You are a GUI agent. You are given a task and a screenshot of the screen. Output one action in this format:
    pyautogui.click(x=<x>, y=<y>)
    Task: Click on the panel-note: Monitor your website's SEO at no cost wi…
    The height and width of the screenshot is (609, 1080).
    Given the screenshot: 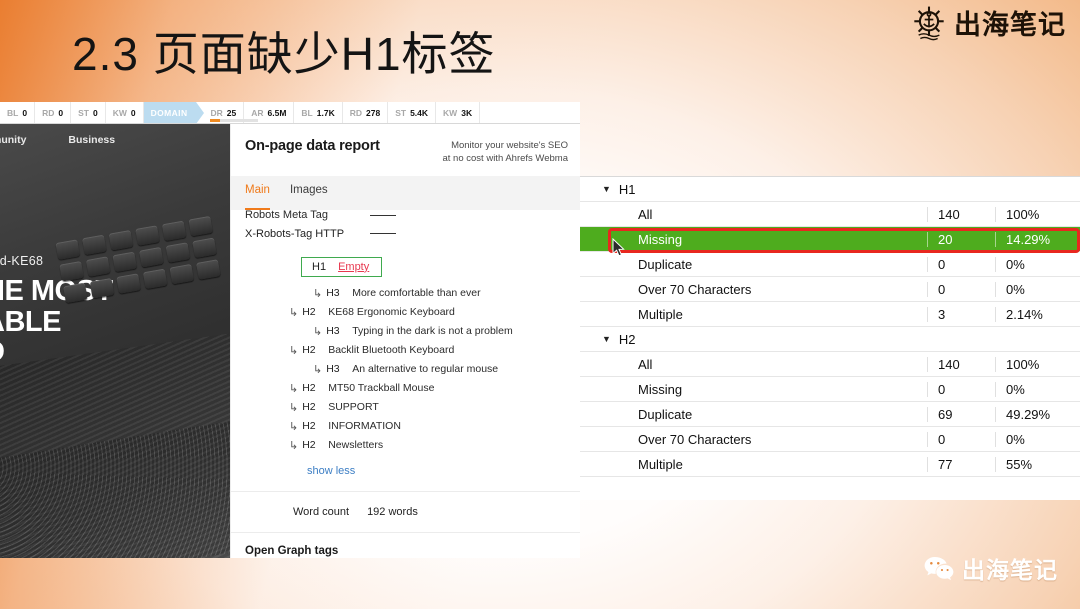 What is the action you would take?
    pyautogui.click(x=506, y=152)
    